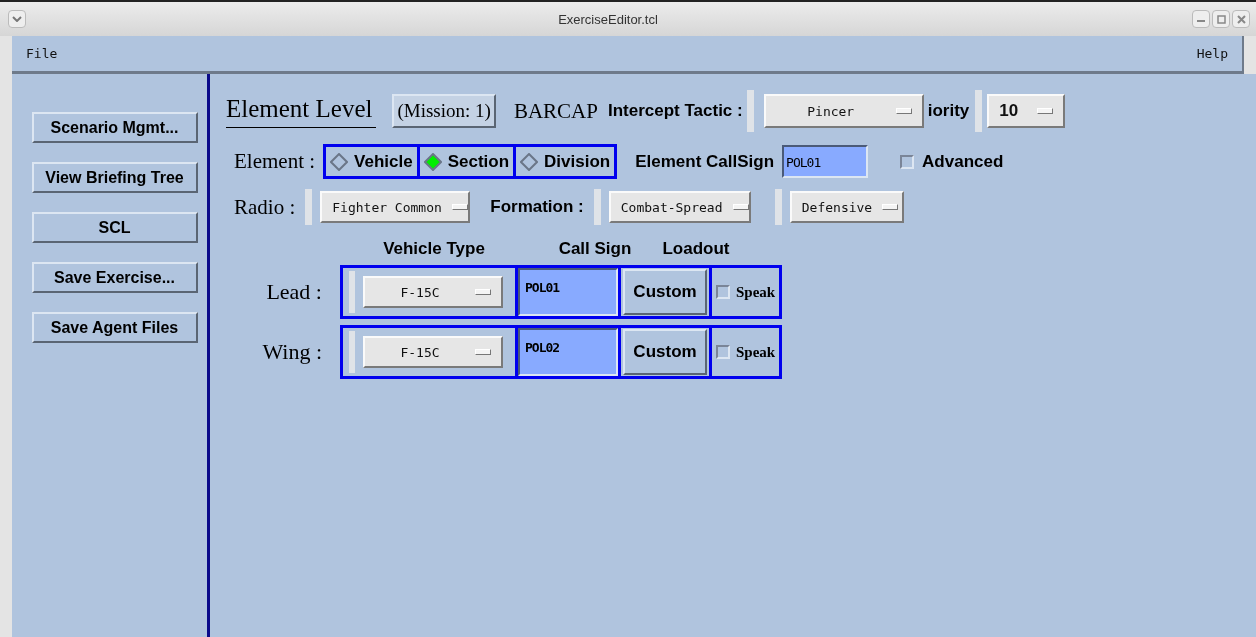  Describe the element at coordinates (565, 161) in the screenshot. I see `element-radio-option: Division` at that location.